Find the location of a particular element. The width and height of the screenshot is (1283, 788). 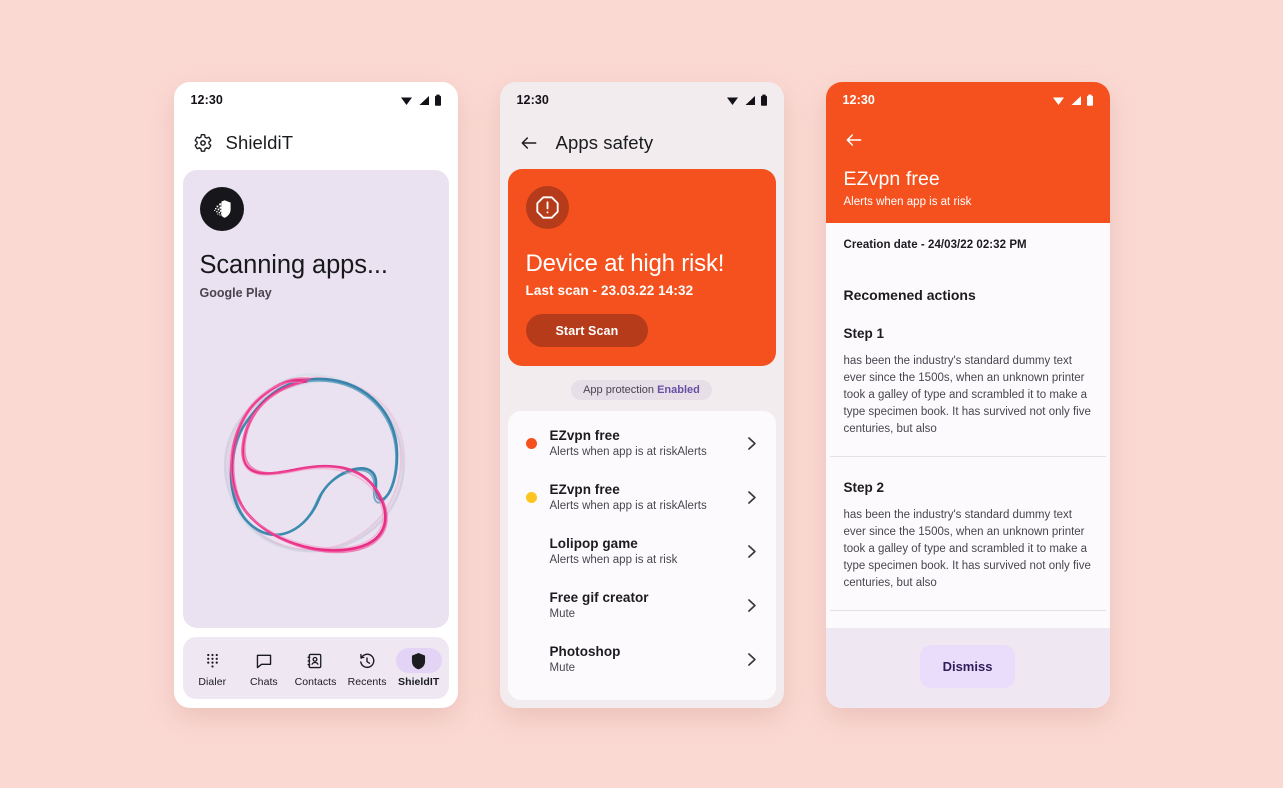

detail-subtitle: Alerts when app is at risk is located at coordinates (907, 202).